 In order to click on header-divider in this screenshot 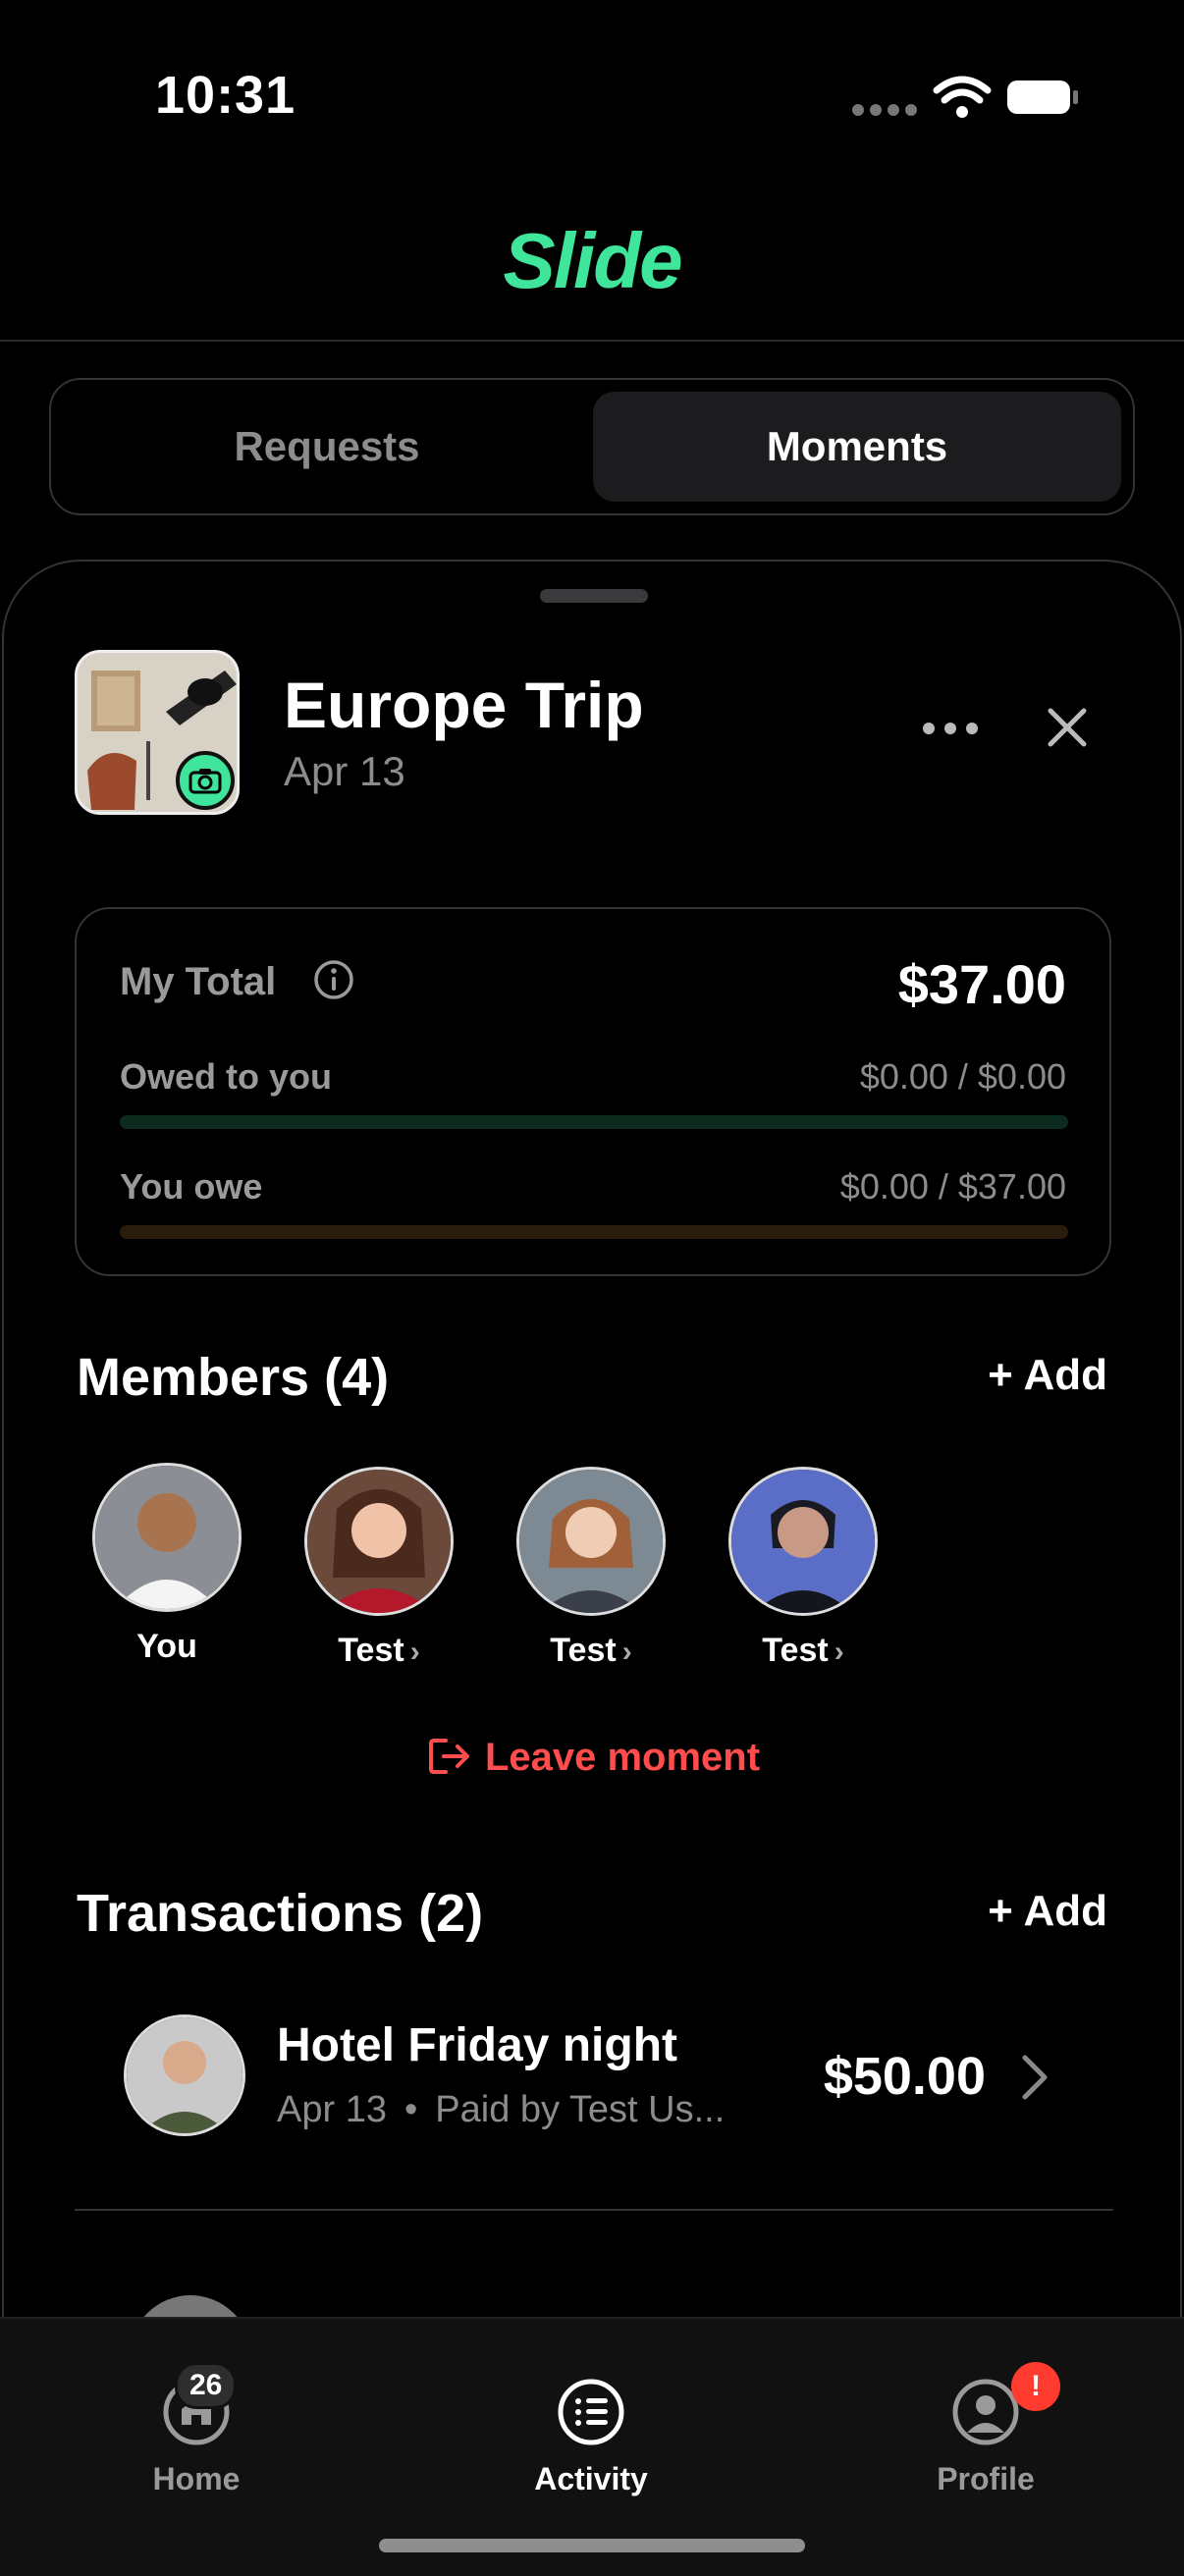, I will do `click(592, 341)`.